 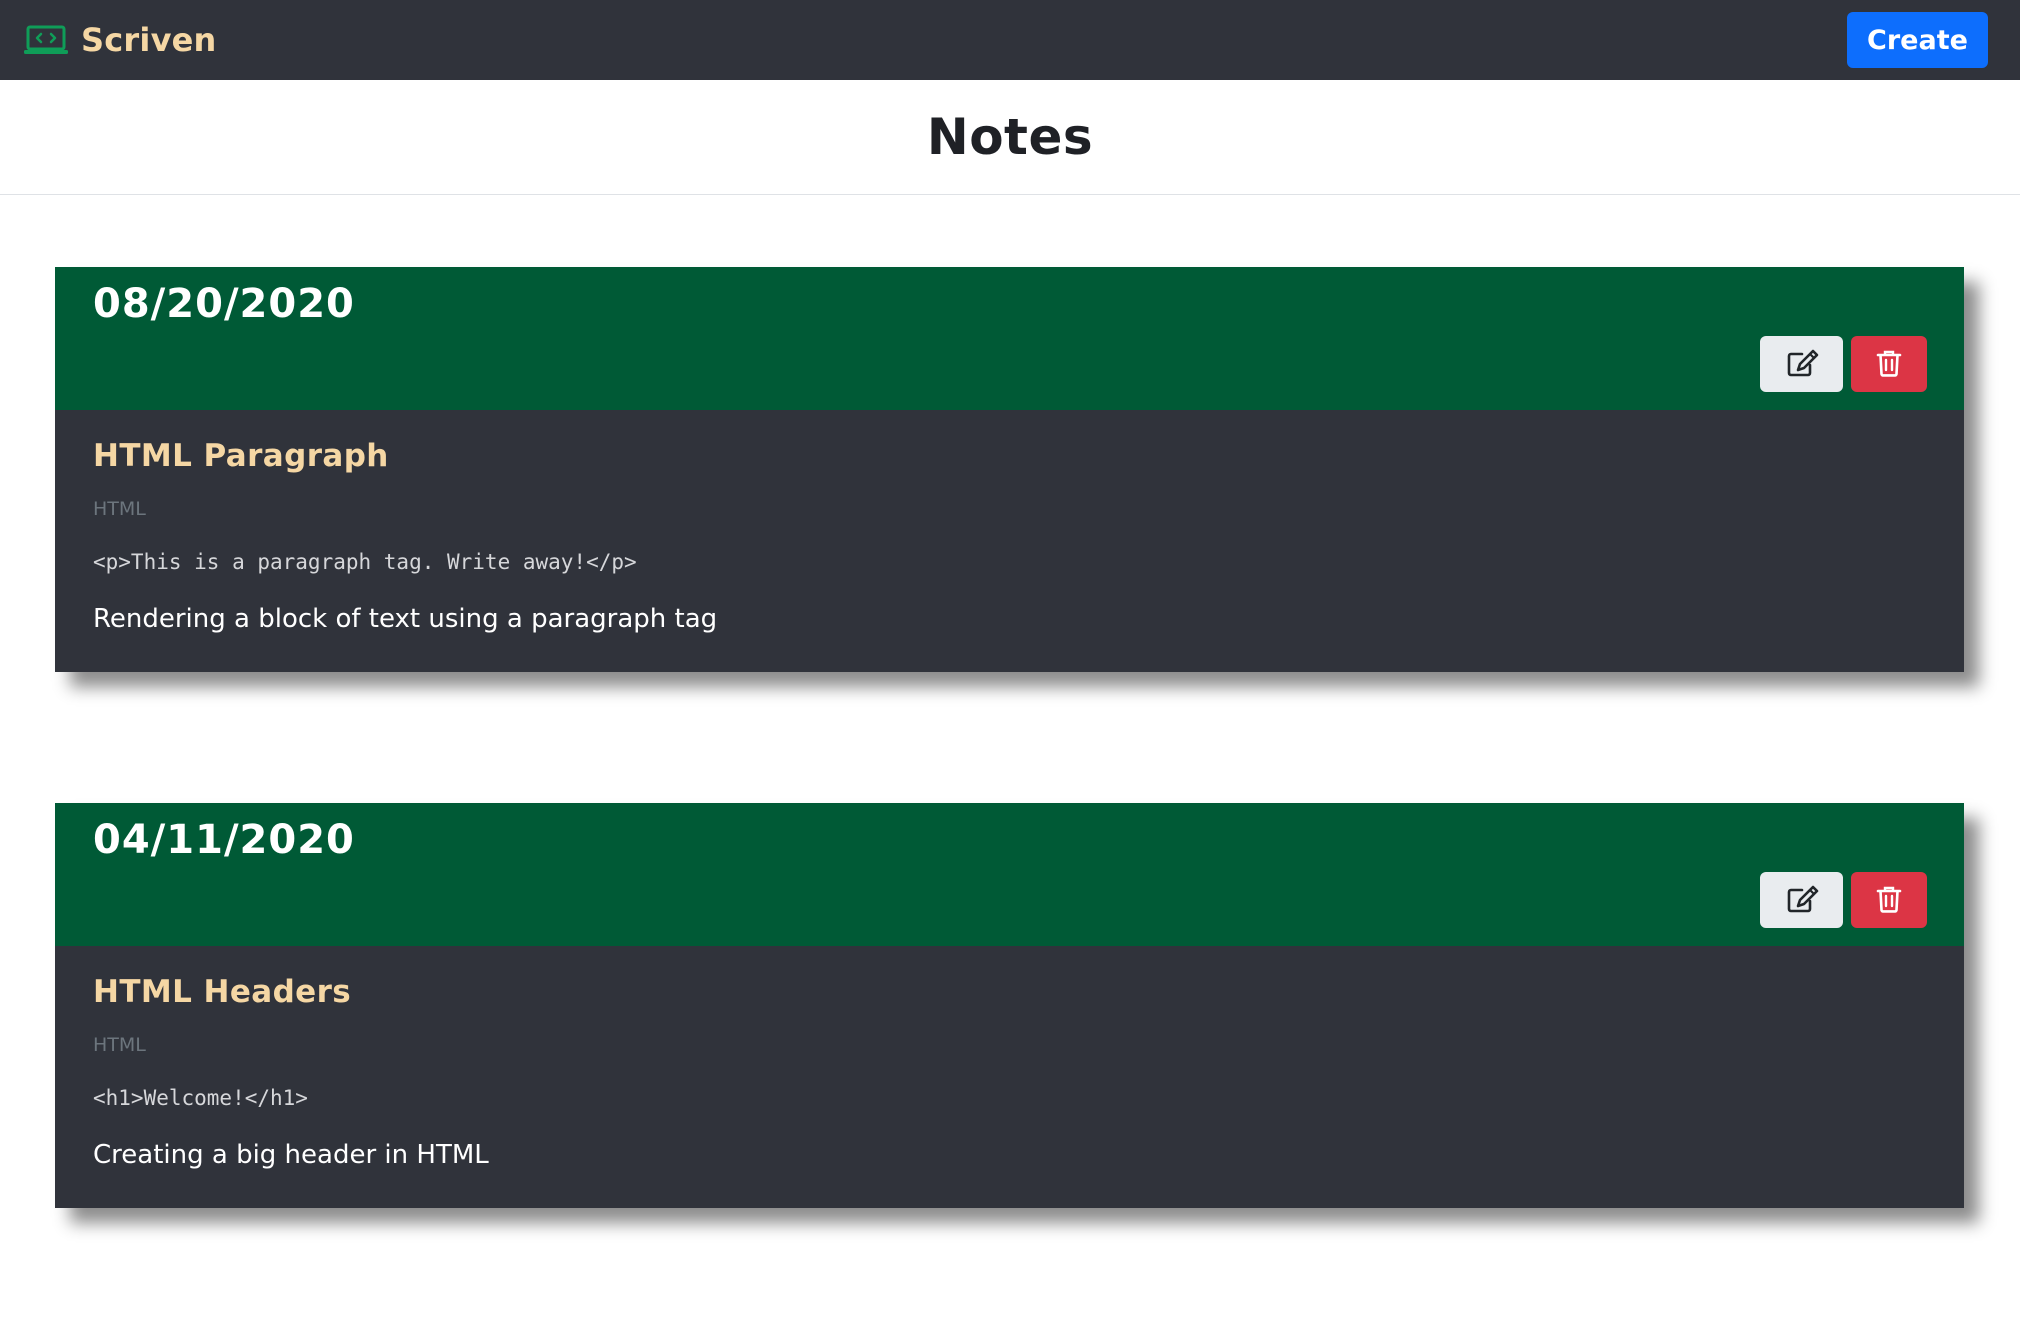 What do you see at coordinates (1009, 338) in the screenshot?
I see `note-card-header: 08/20/2020` at bounding box center [1009, 338].